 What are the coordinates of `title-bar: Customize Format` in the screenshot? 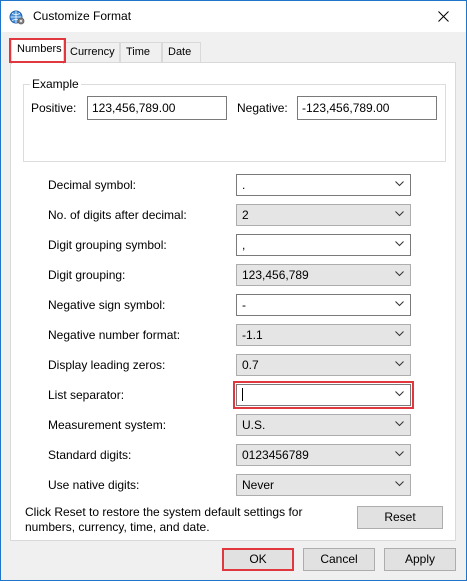 It's located at (233, 16).